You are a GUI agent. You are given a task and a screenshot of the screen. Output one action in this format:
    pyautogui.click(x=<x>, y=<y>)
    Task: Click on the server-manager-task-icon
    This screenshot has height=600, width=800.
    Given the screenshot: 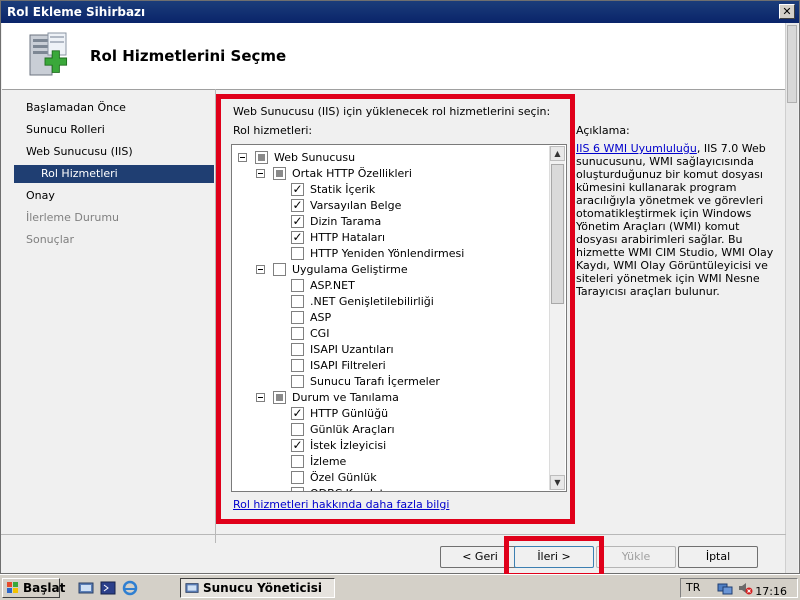 What is the action you would take?
    pyautogui.click(x=192, y=588)
    